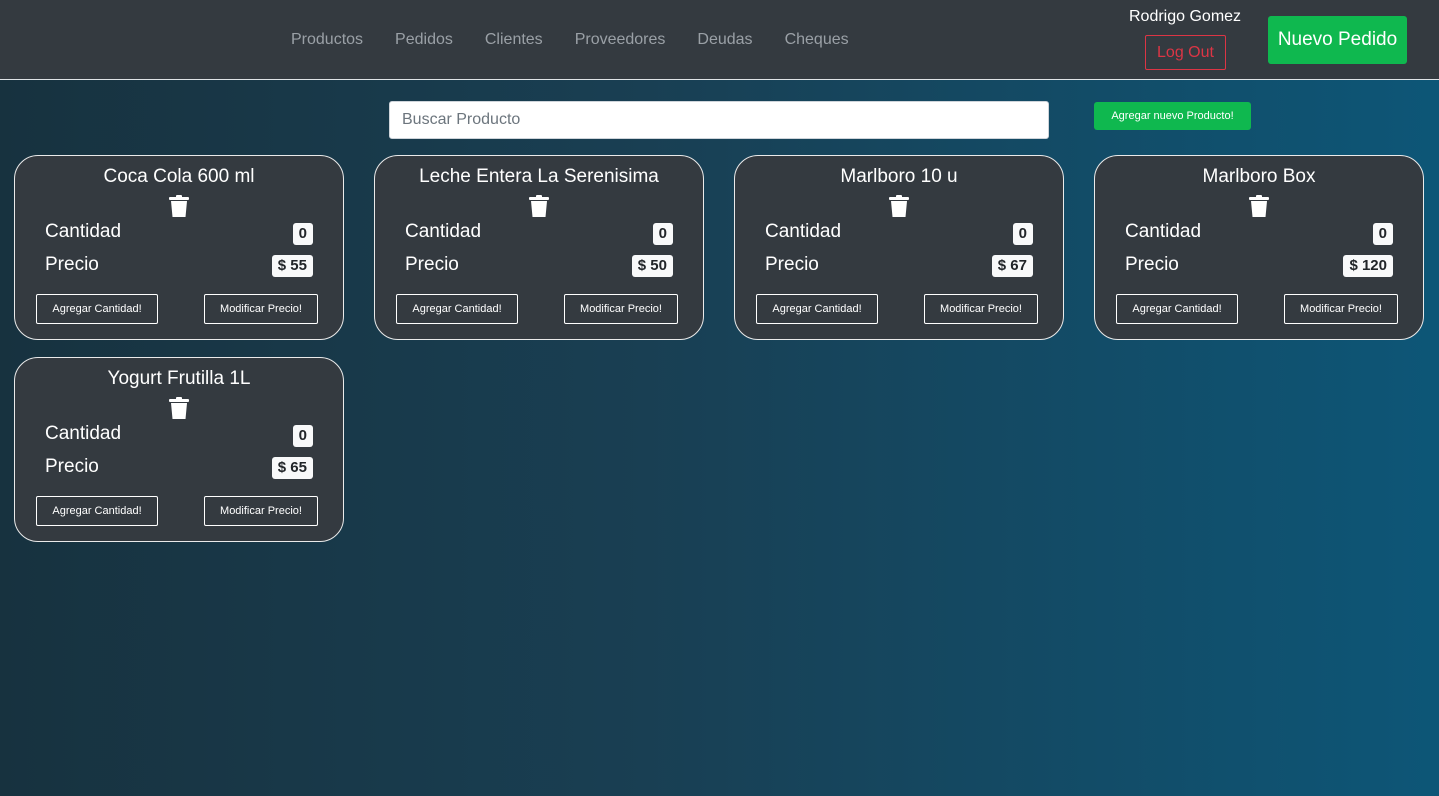  What do you see at coordinates (1259, 176) in the screenshot?
I see `product-name: Marlboro Box` at bounding box center [1259, 176].